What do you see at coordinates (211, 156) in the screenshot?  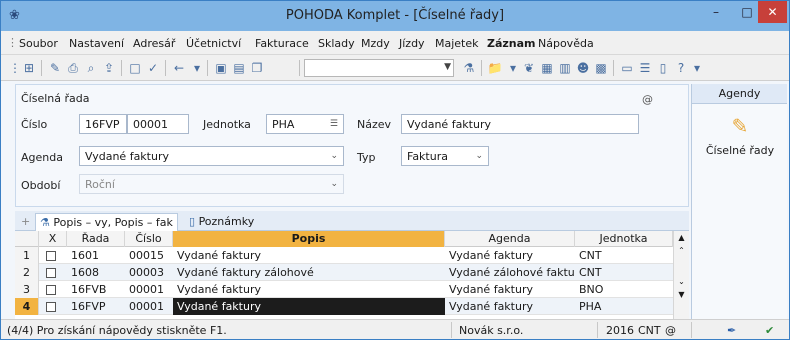 I see `agenda-select: Vydané faktury ⌄` at bounding box center [211, 156].